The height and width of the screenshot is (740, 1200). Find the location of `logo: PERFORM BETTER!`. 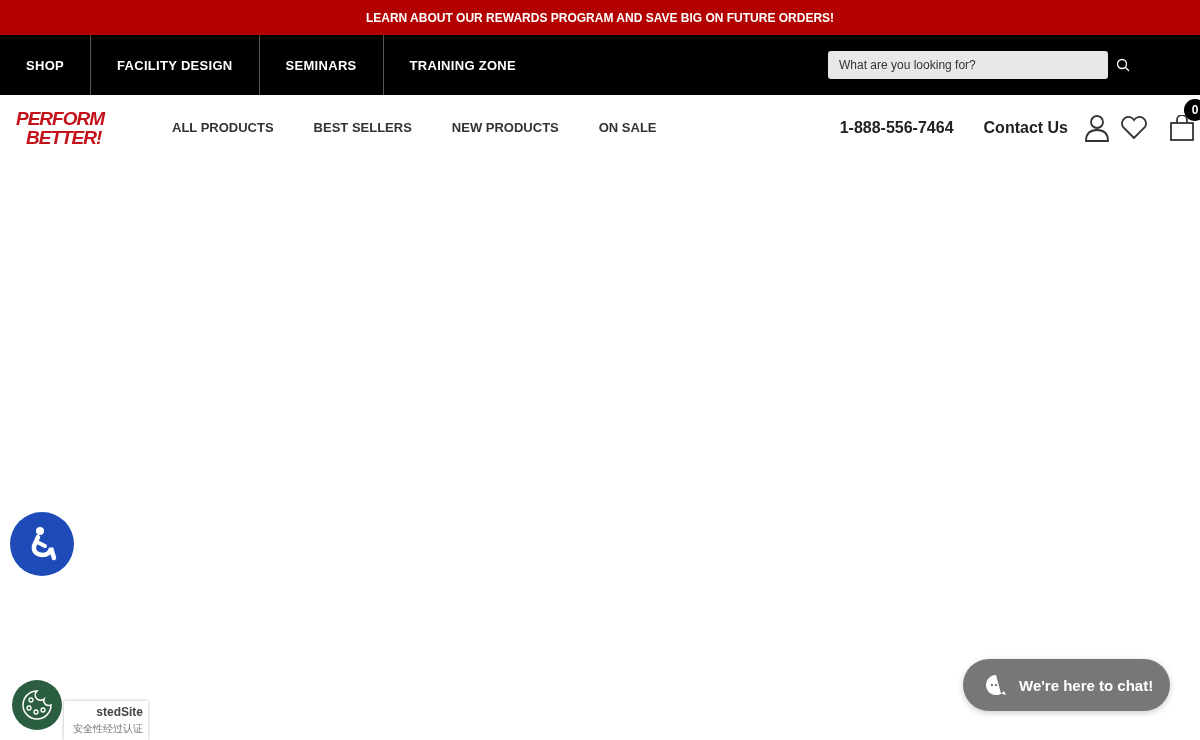

logo: PERFORM BETTER! is located at coordinates (81, 127).